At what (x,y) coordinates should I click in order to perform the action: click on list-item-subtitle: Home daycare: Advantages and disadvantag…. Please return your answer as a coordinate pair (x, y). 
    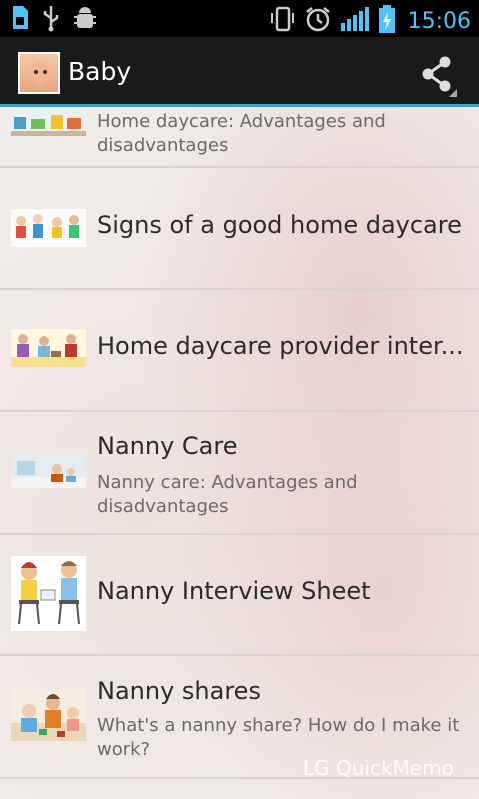
    Looking at the image, I should click on (241, 133).